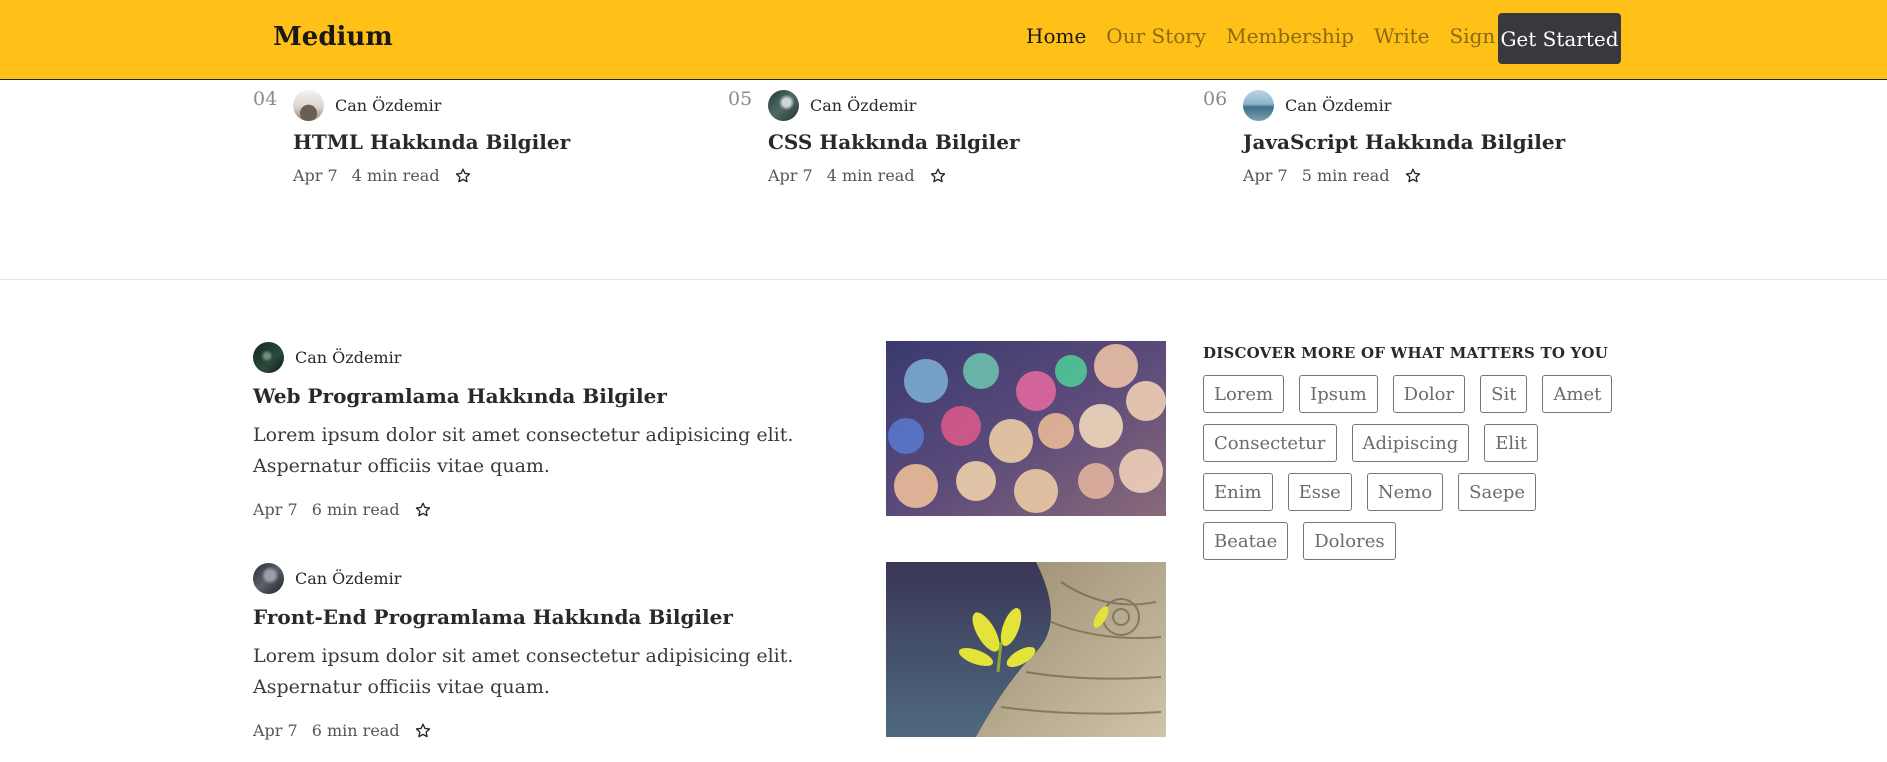 The height and width of the screenshot is (762, 1887). Describe the element at coordinates (1345, 175) in the screenshot. I see `read-time: 5 min read` at that location.